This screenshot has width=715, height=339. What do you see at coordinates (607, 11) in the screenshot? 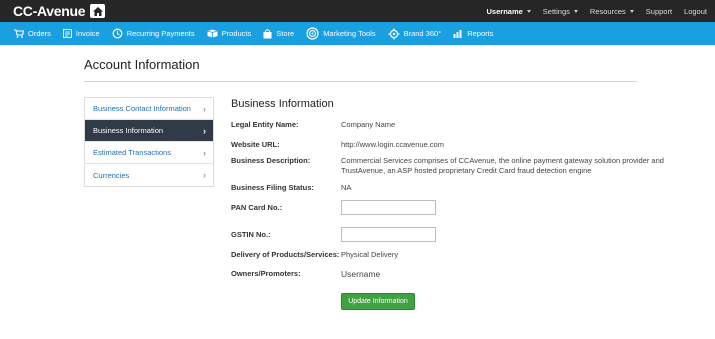
I see `resources-menu-label: Resources` at bounding box center [607, 11].